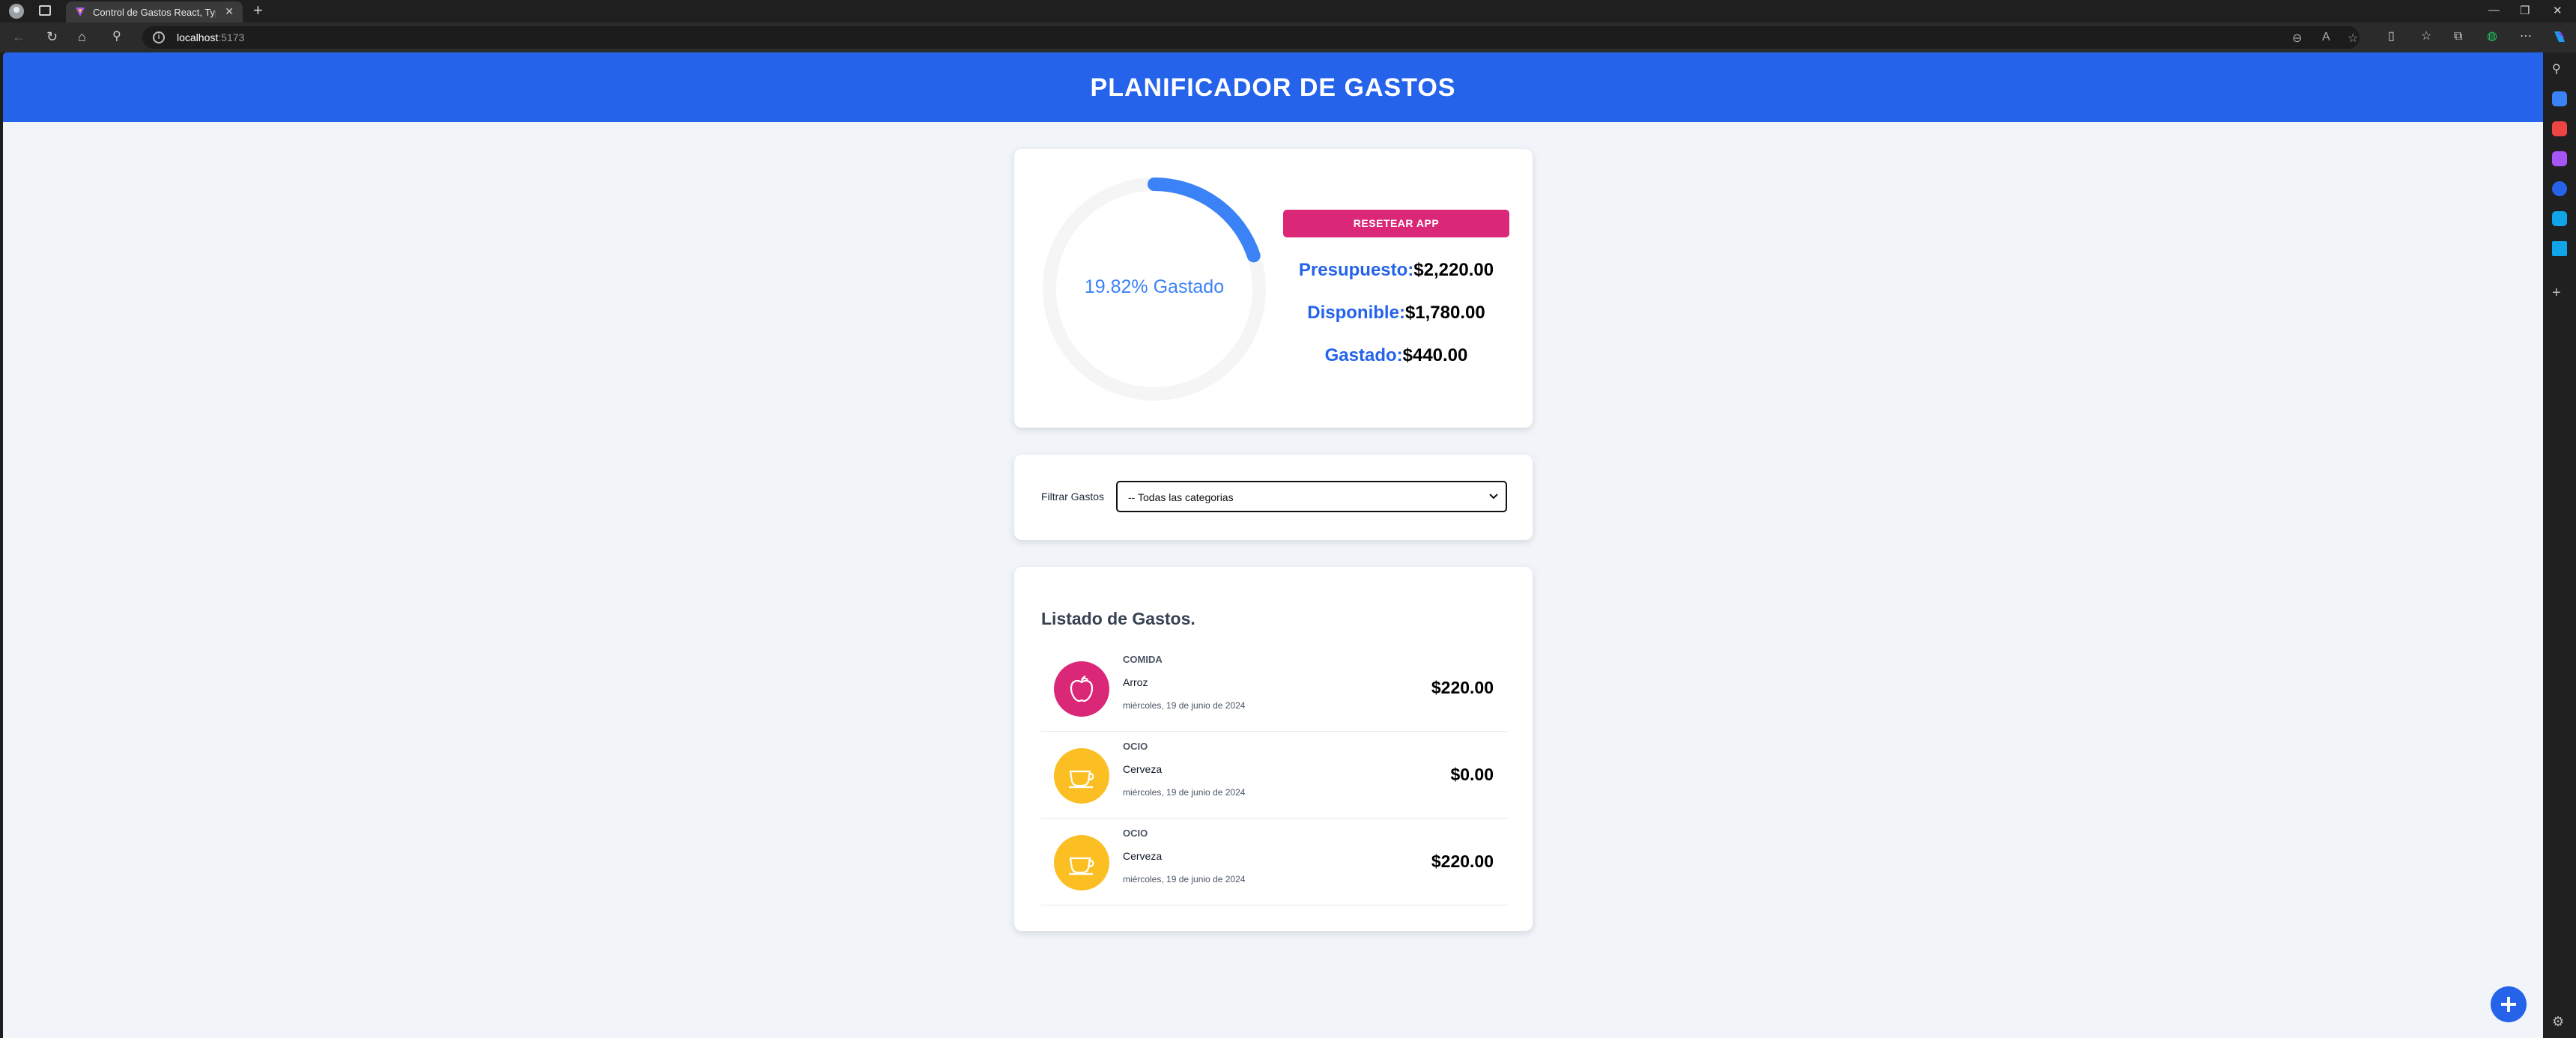 The image size is (2576, 1038). Describe the element at coordinates (2559, 1021) in the screenshot. I see `sidebar-settings-icon: ⚙` at that location.